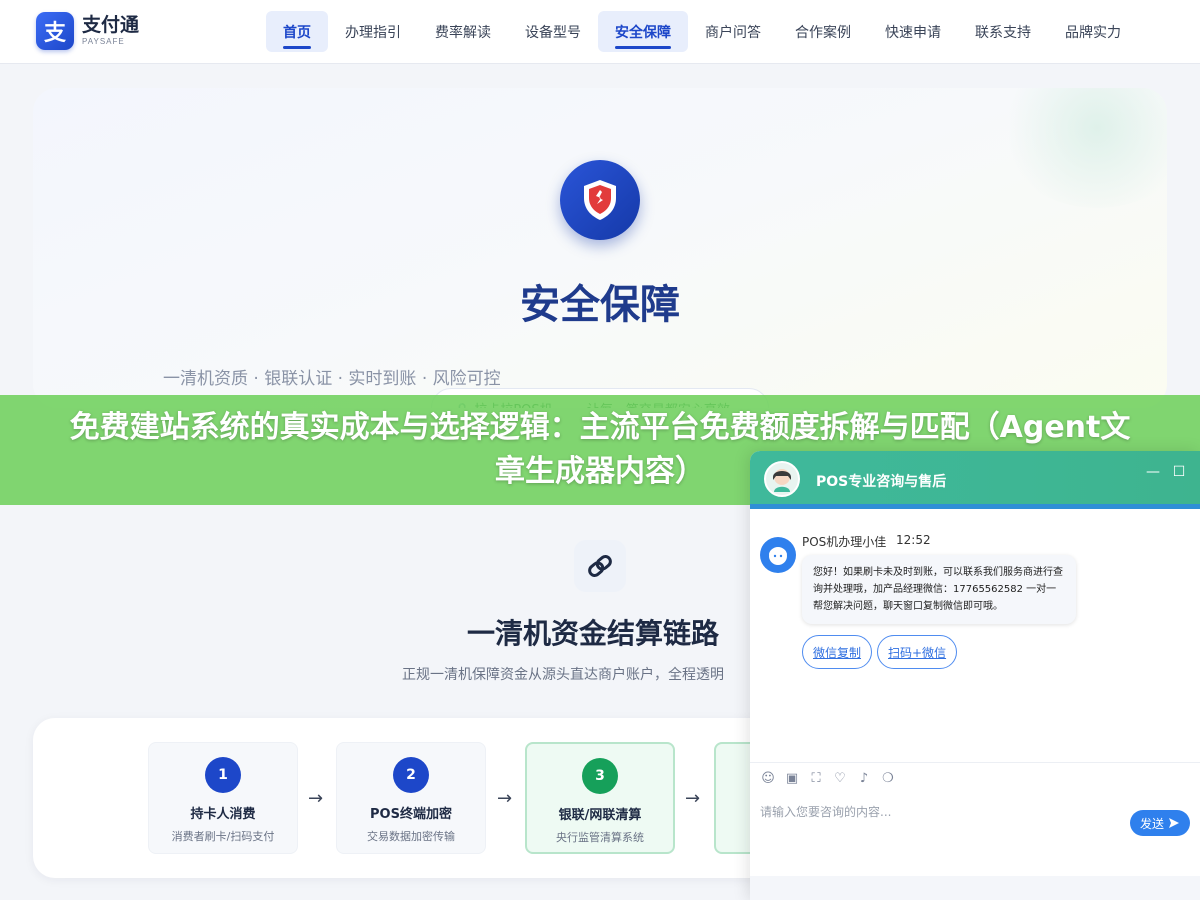 The image size is (1200, 900). I want to click on support-avatar, so click(782, 479).